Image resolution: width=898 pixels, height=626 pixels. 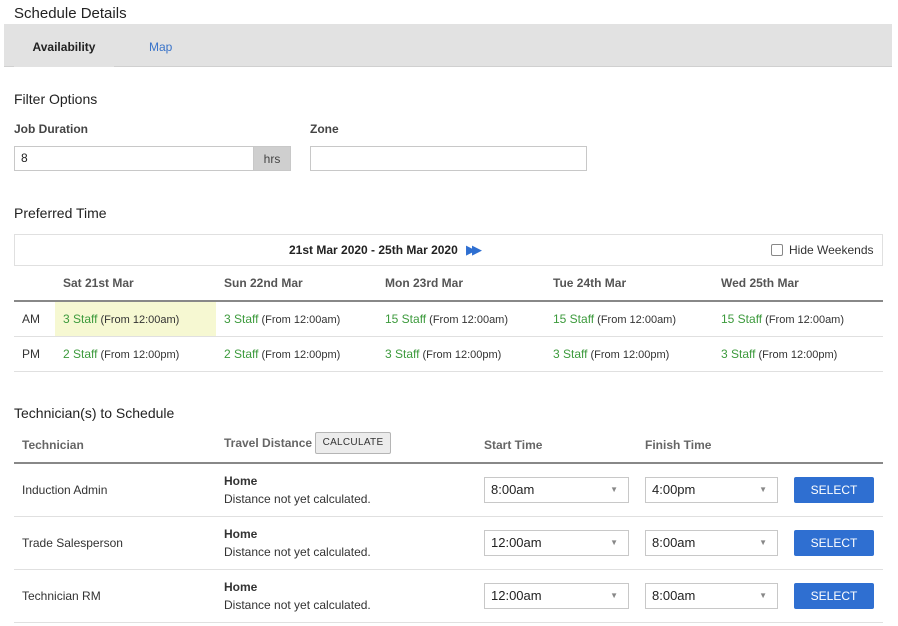 What do you see at coordinates (448, 158) in the screenshot?
I see `zone-input` at bounding box center [448, 158].